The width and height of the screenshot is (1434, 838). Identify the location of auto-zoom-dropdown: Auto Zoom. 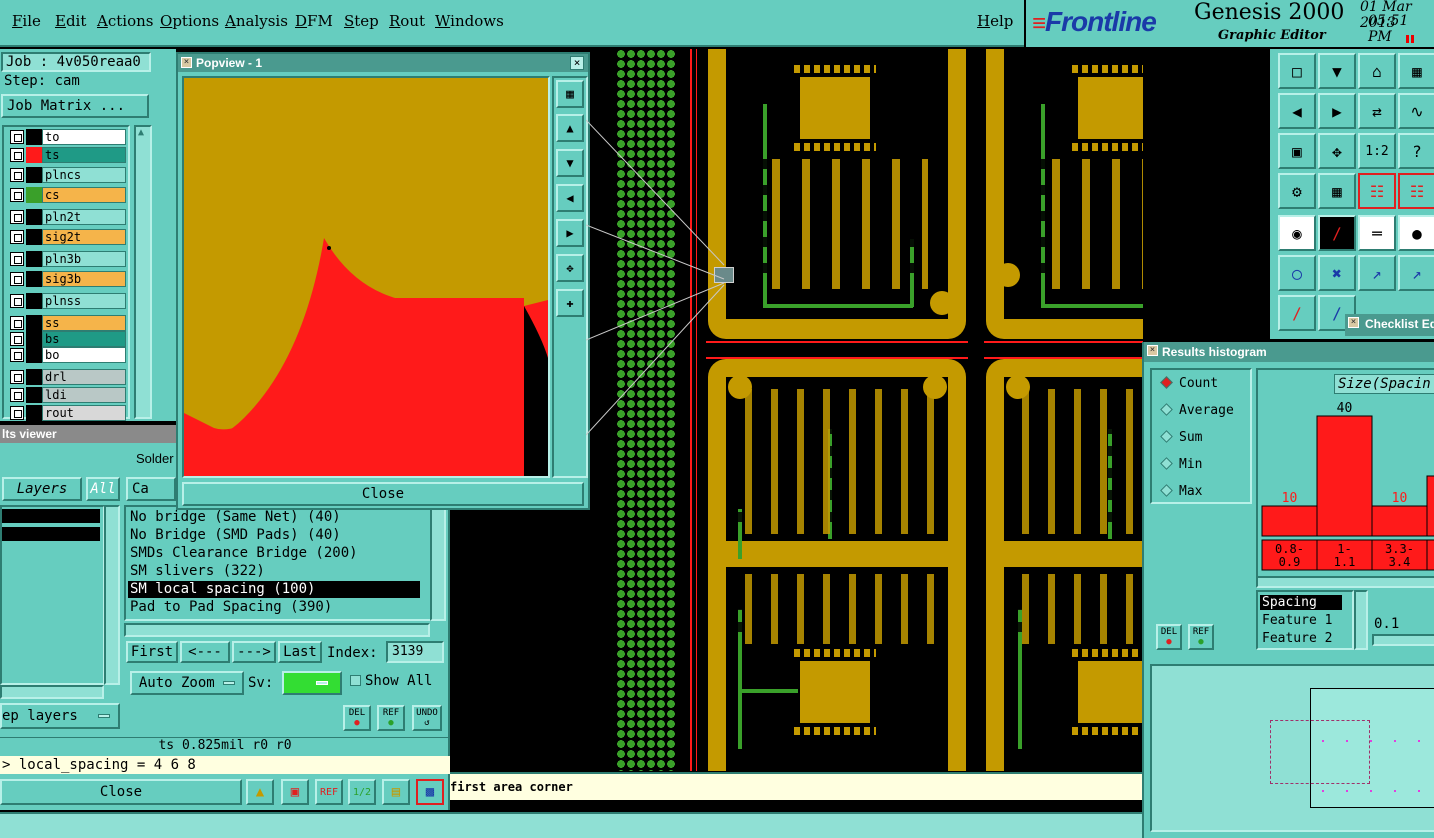
(187, 683).